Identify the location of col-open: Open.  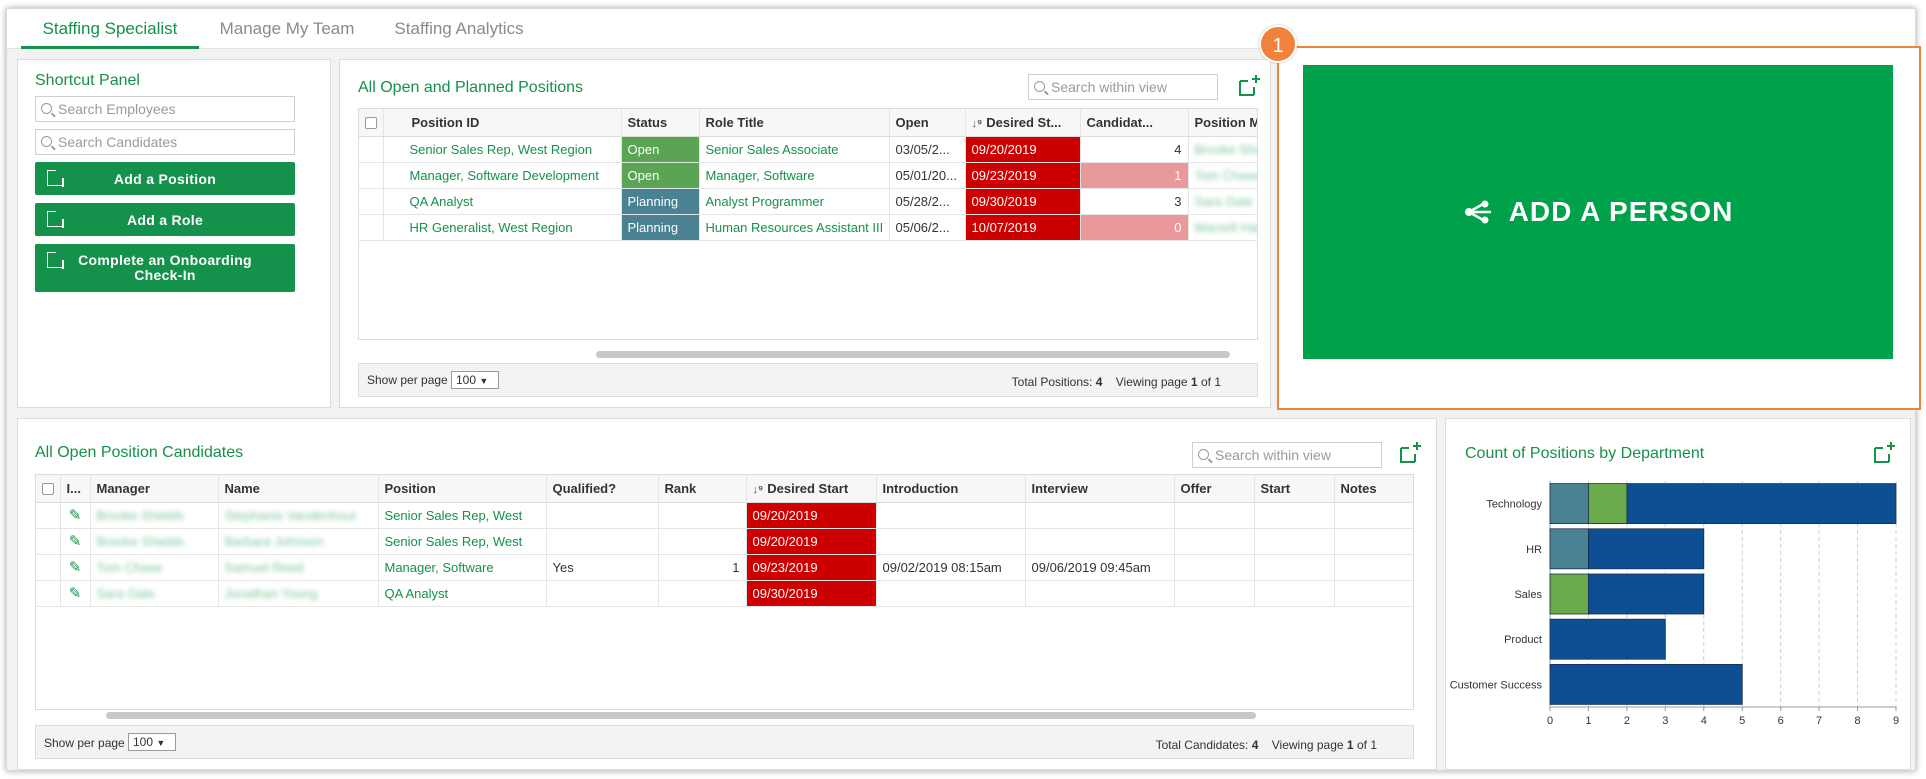
(927, 123).